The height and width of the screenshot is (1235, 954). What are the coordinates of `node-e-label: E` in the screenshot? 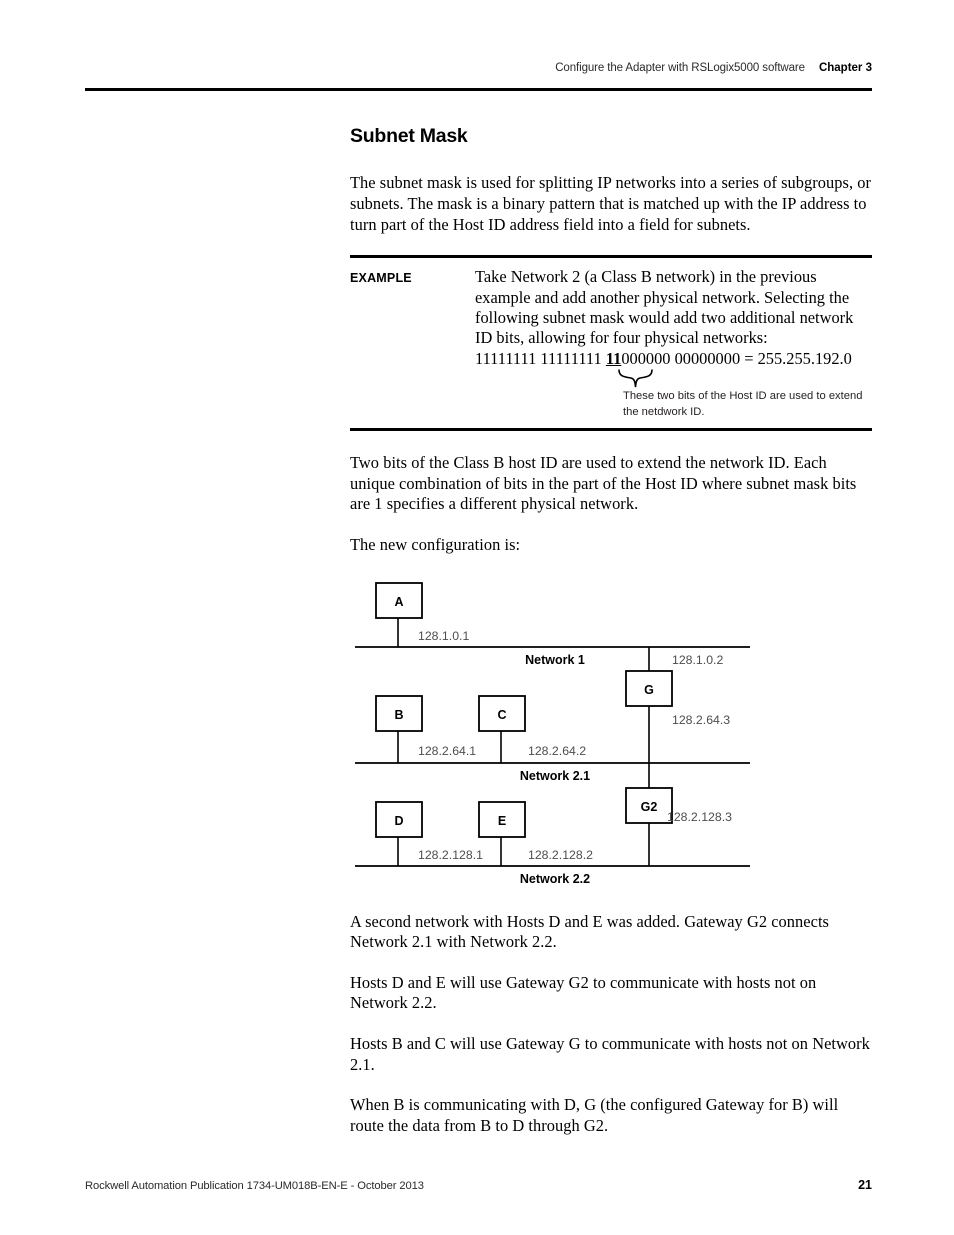 It's located at (502, 821).